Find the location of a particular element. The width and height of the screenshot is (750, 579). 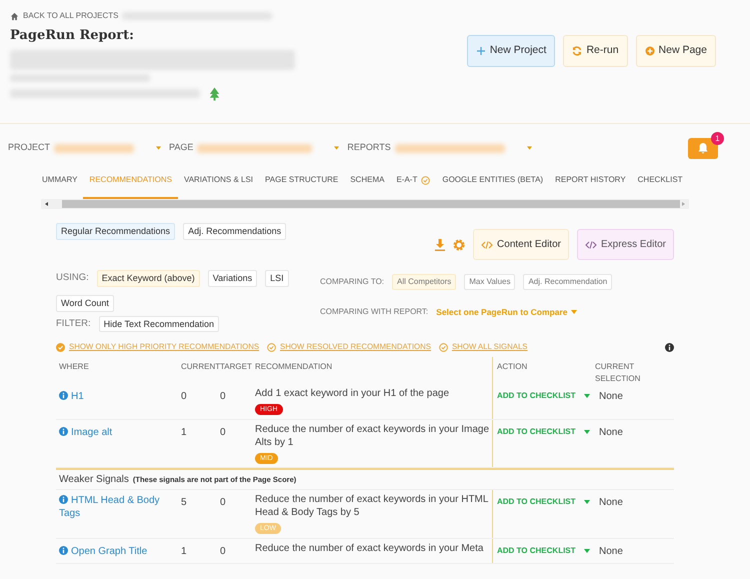

tab: UMMARY is located at coordinates (60, 186).